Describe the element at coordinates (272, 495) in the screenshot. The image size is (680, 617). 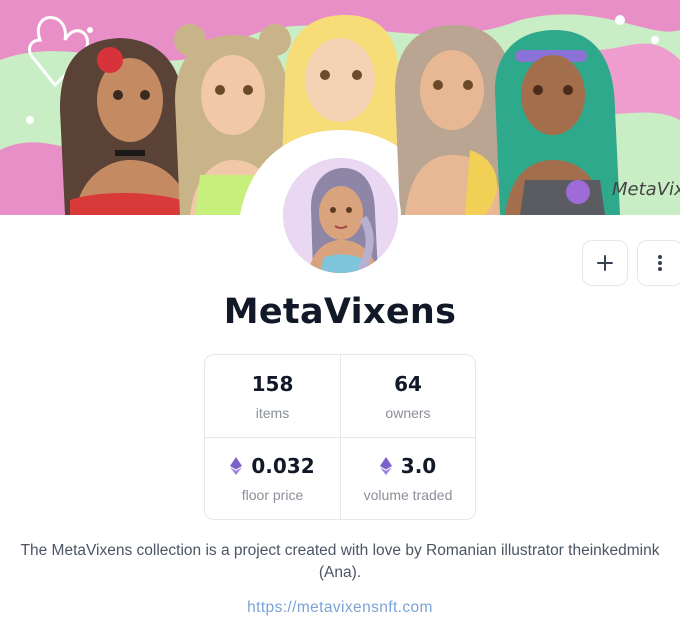
I see `stat-floor-price-label: floor price` at that location.